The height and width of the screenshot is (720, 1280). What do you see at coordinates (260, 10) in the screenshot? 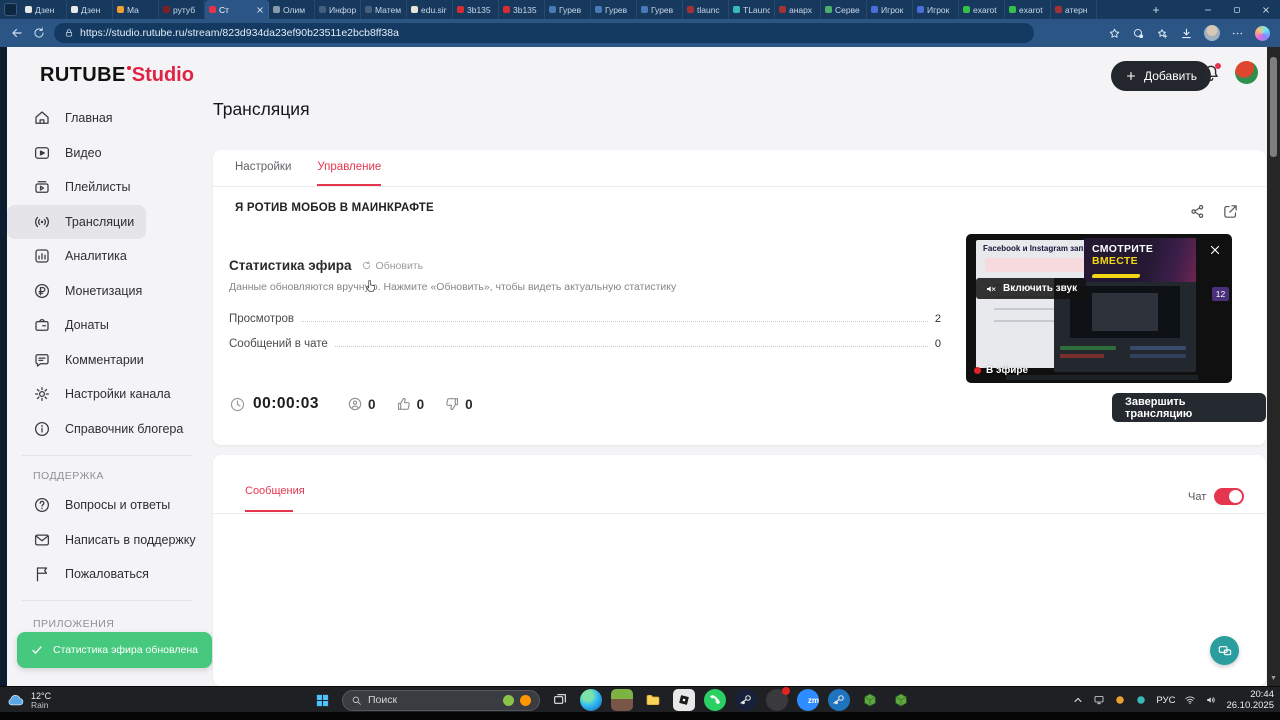
I see `tab-close-icon` at bounding box center [260, 10].